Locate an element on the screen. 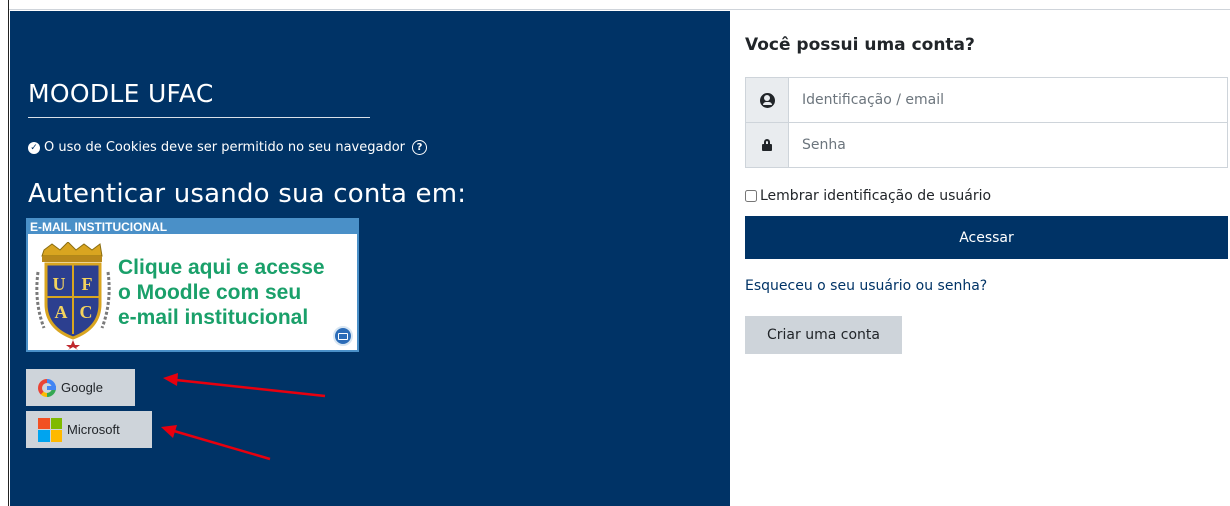 Image resolution: width=1230 pixels, height=506 pixels. google-logo-icon is located at coordinates (47, 387).